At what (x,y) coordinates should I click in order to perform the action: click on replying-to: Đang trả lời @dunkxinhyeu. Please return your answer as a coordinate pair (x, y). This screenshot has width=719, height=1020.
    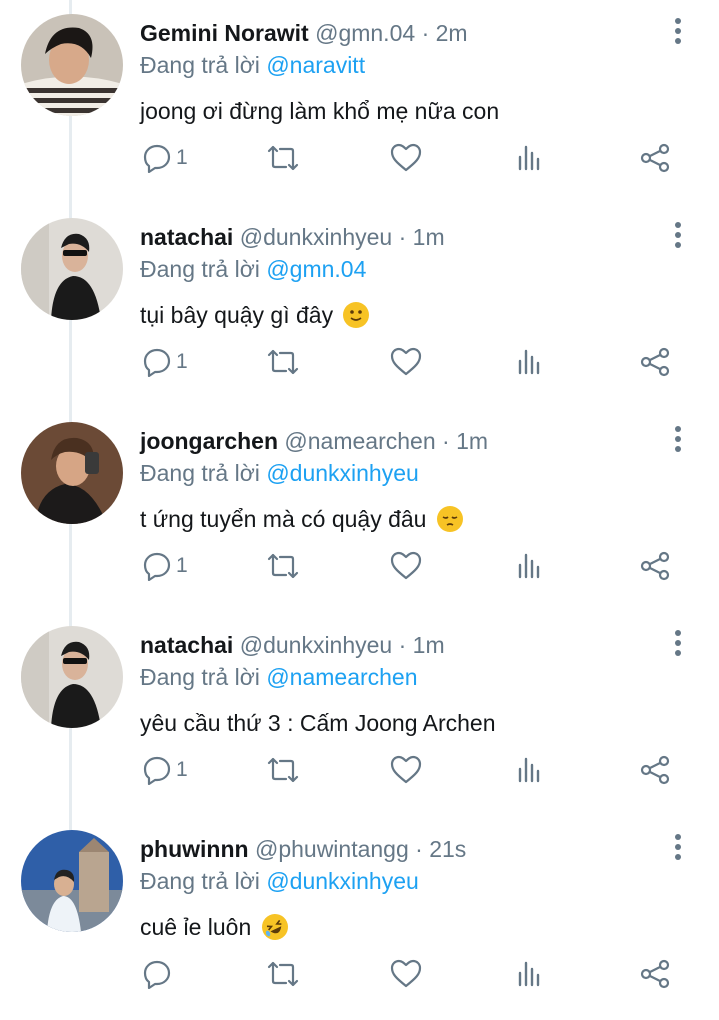
    Looking at the image, I should click on (279, 881).